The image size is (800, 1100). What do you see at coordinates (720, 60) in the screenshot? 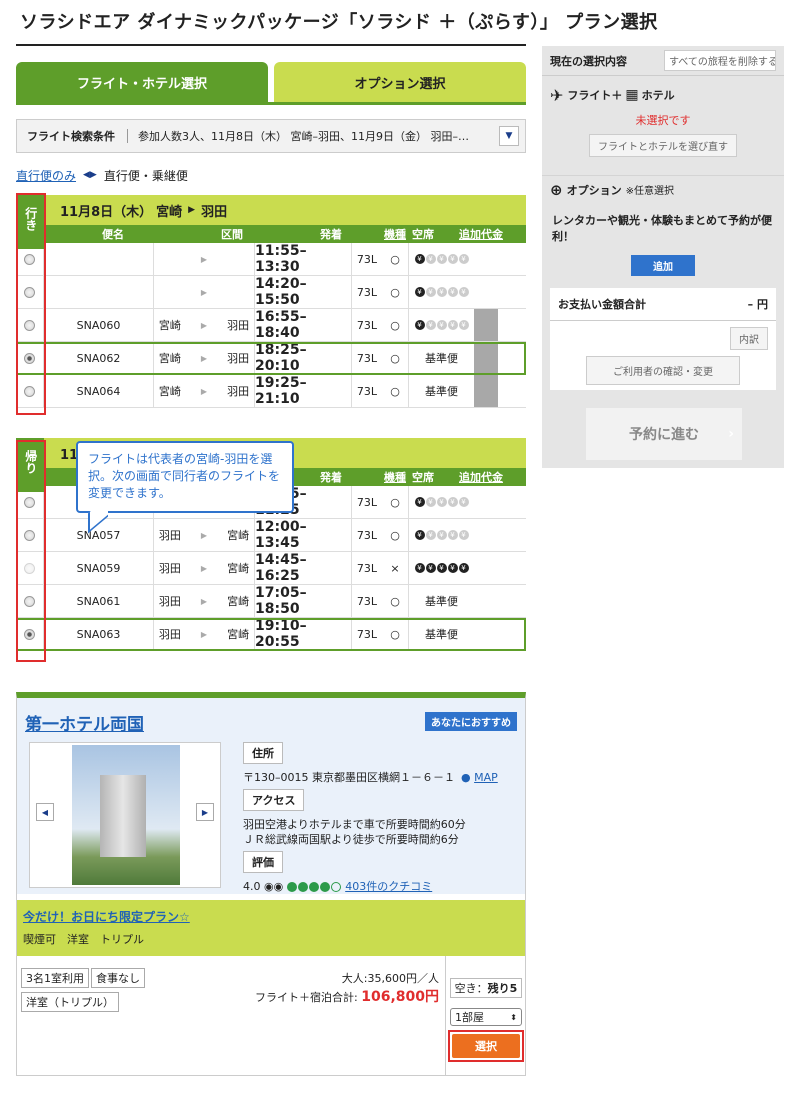
I see `clear-all-button: すべての旅程を削除する` at bounding box center [720, 60].